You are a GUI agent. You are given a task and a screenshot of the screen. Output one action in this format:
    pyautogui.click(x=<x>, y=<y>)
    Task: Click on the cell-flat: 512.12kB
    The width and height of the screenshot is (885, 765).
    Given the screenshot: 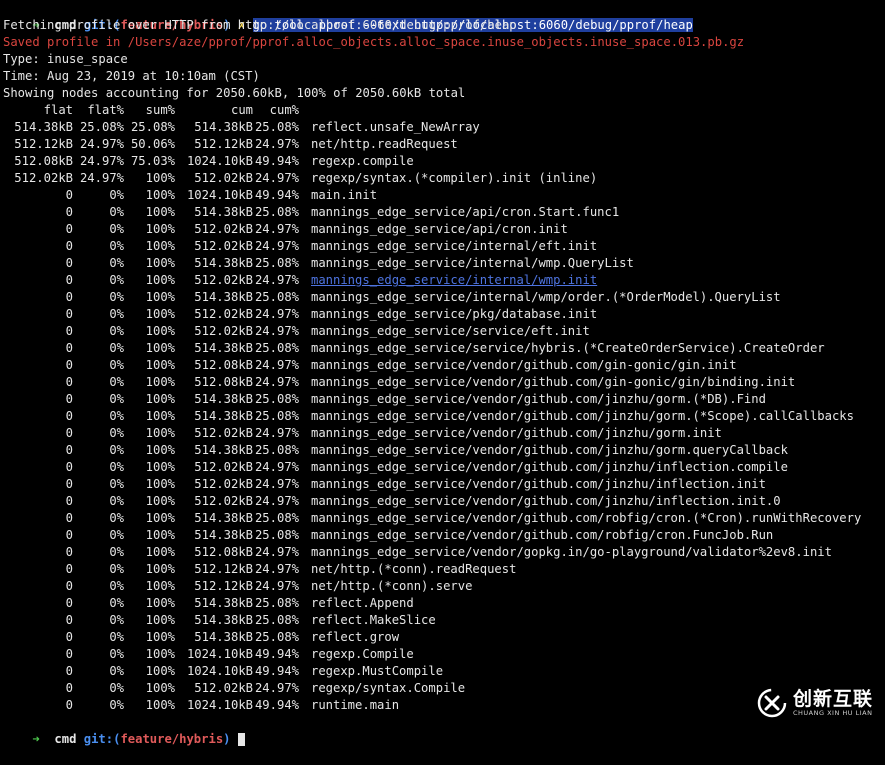 What is the action you would take?
    pyautogui.click(x=43, y=144)
    